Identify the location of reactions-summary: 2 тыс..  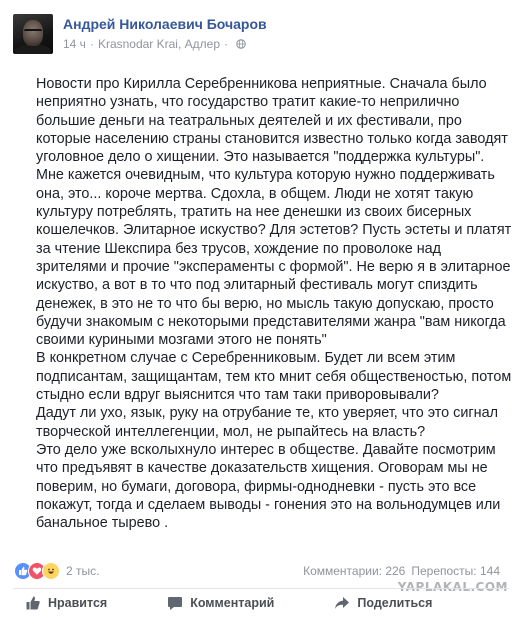
(56, 571).